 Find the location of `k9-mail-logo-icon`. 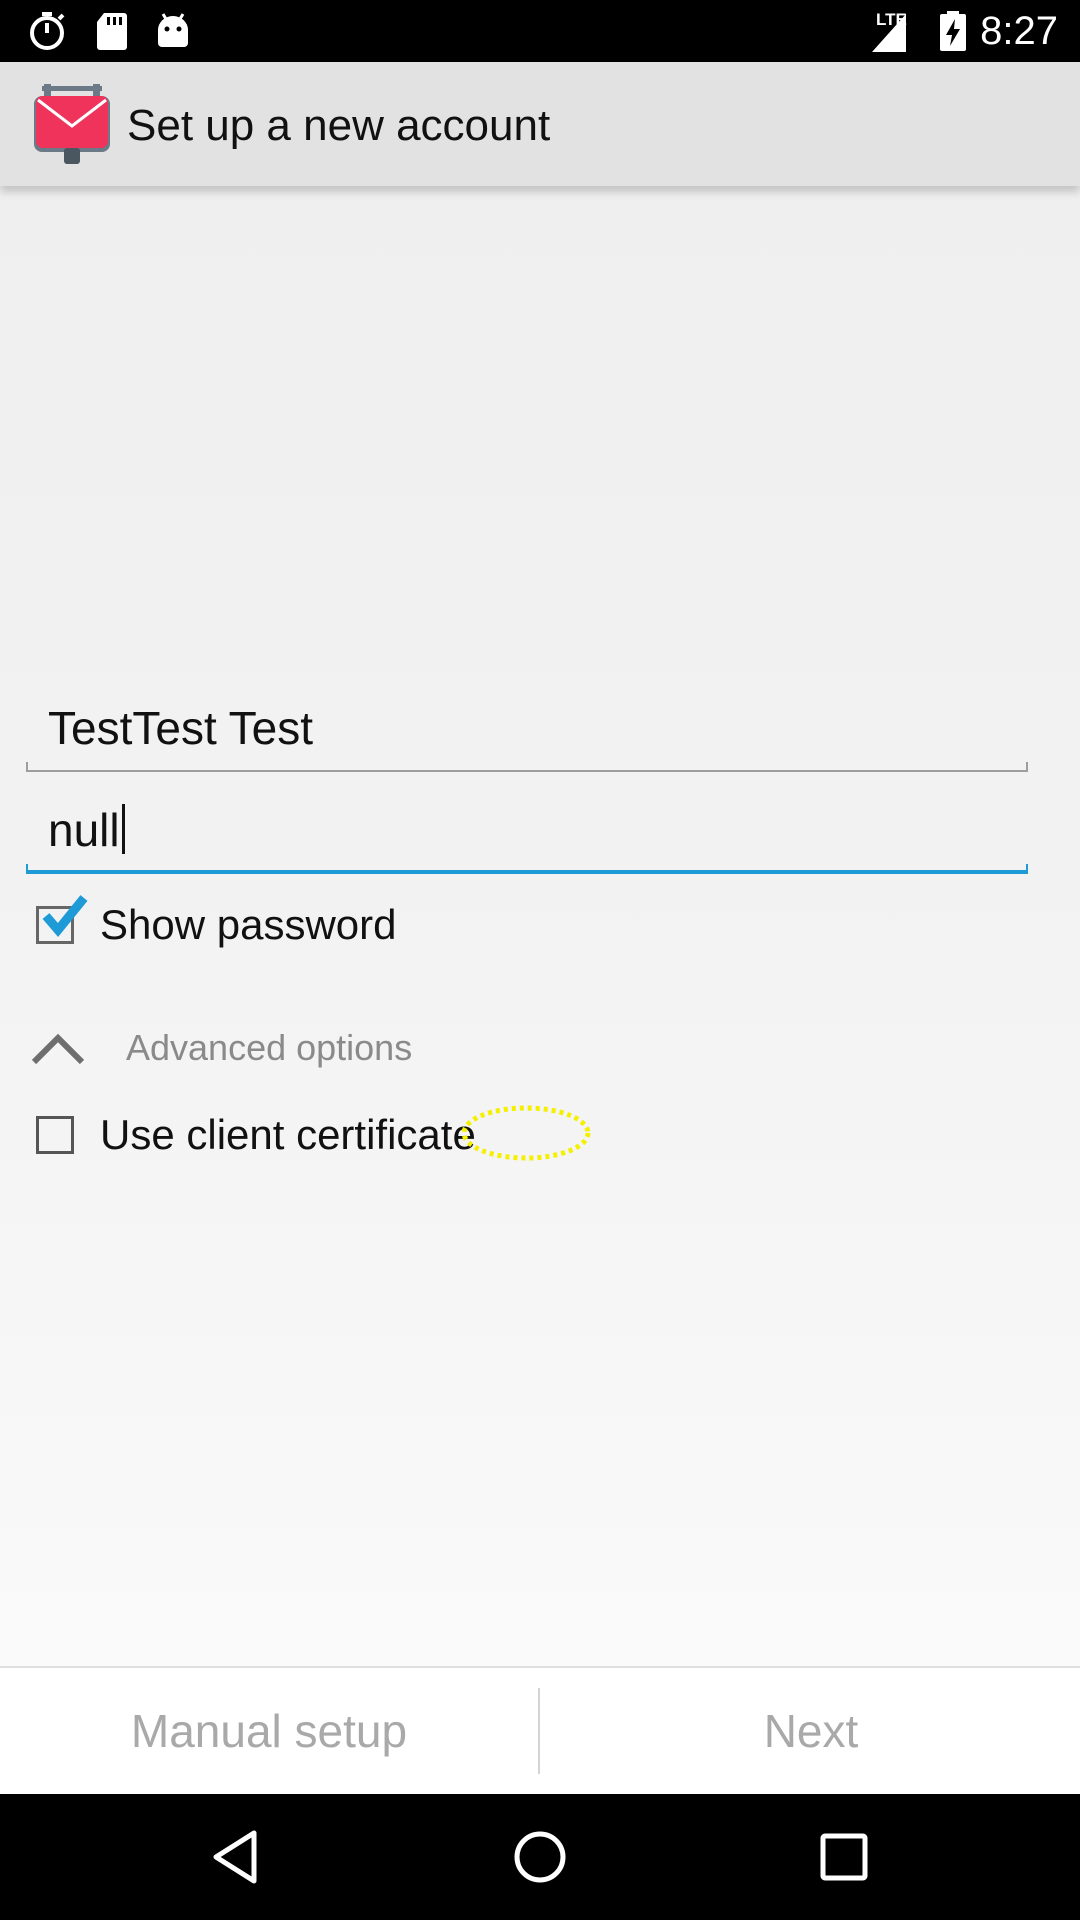

k9-mail-logo-icon is located at coordinates (72, 124).